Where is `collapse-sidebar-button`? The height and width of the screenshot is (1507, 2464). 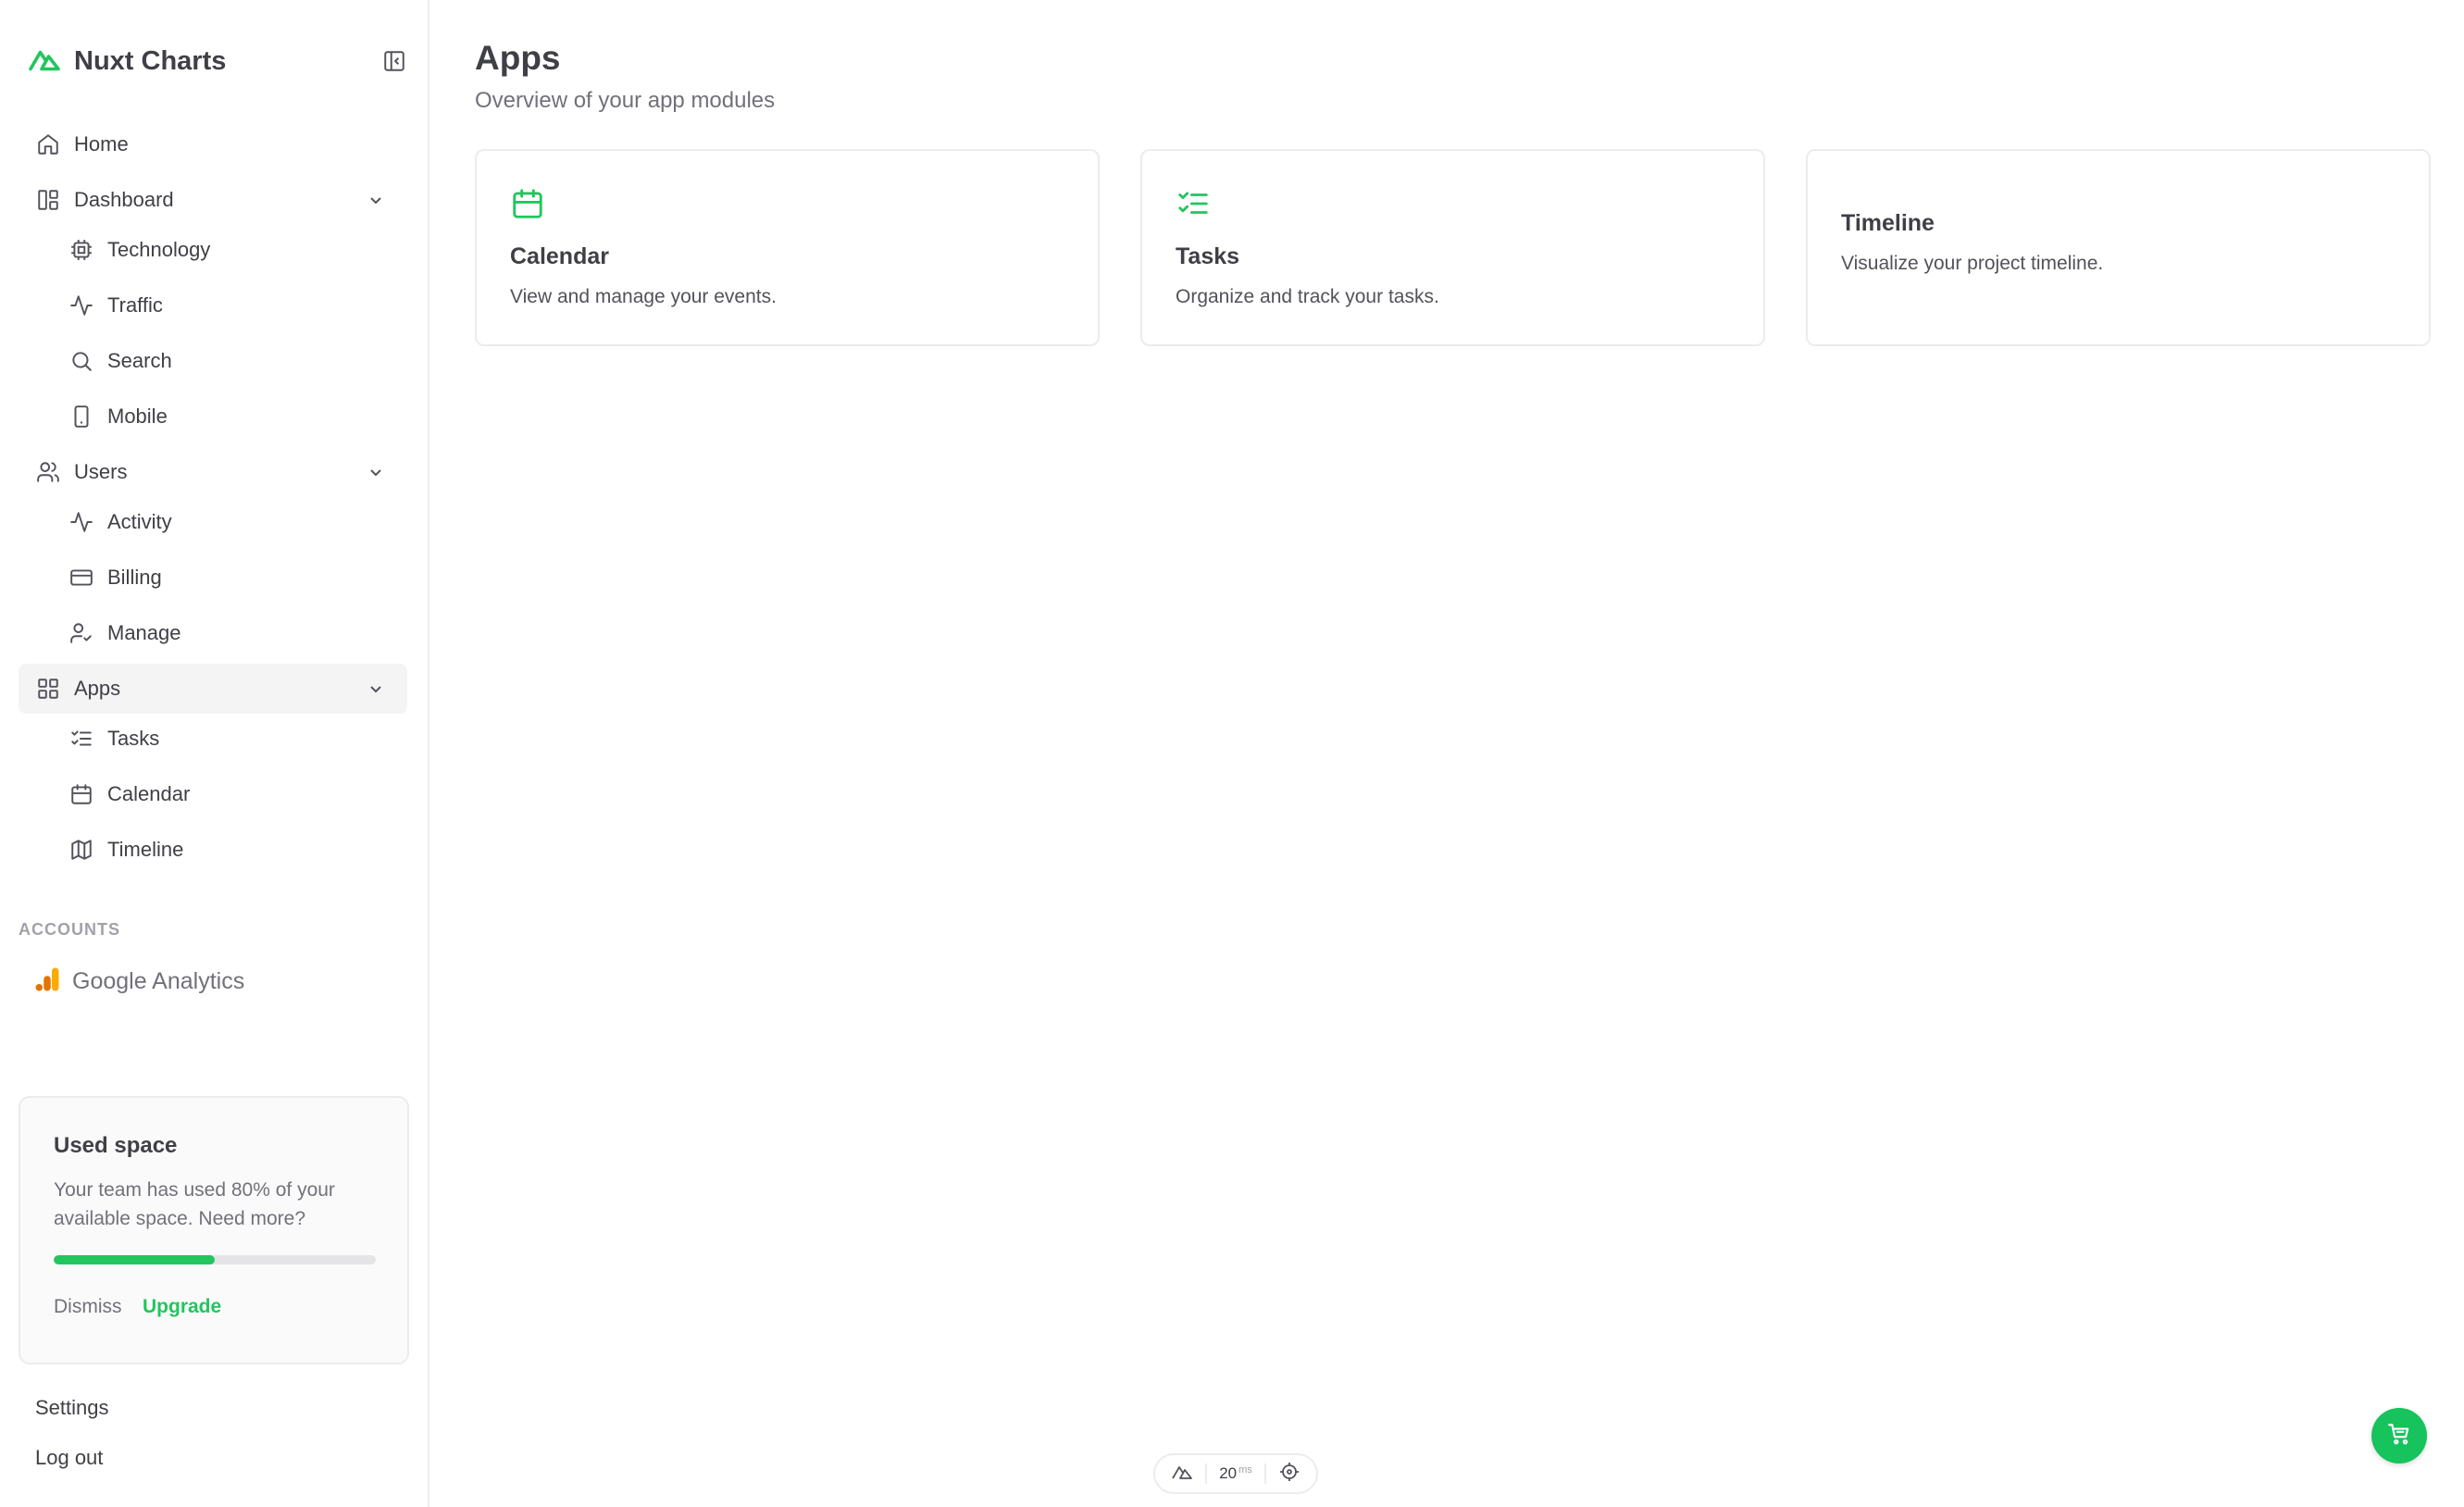 collapse-sidebar-button is located at coordinates (394, 63).